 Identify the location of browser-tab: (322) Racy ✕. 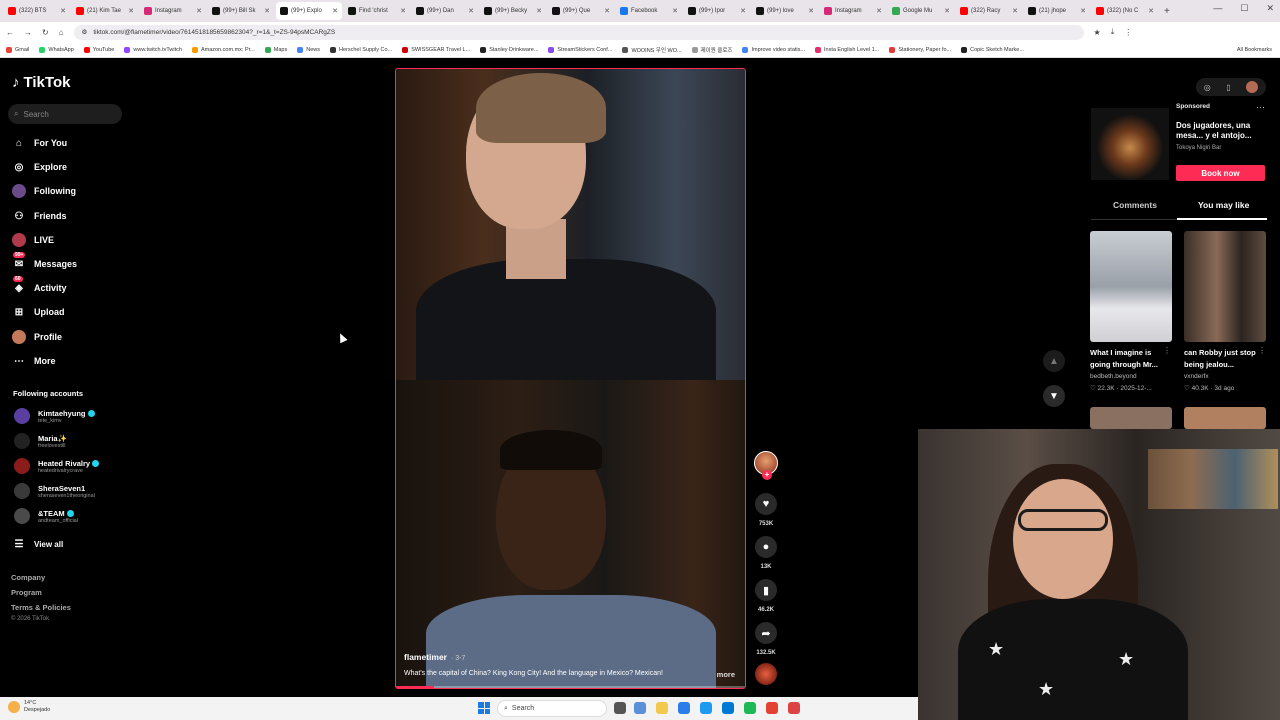
(989, 11).